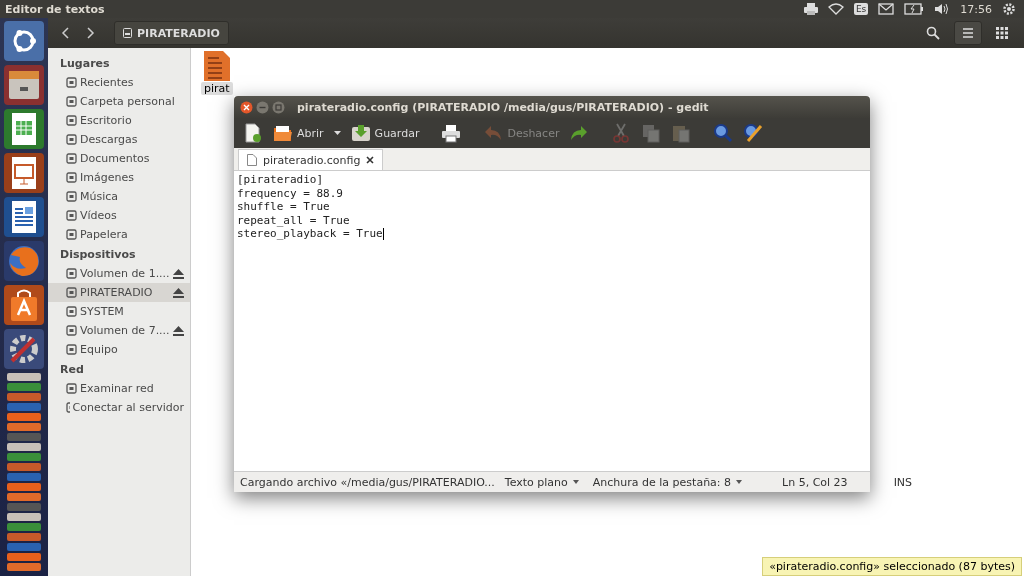 The width and height of the screenshot is (1024, 576). What do you see at coordinates (65, 33) in the screenshot?
I see `back-icon` at bounding box center [65, 33].